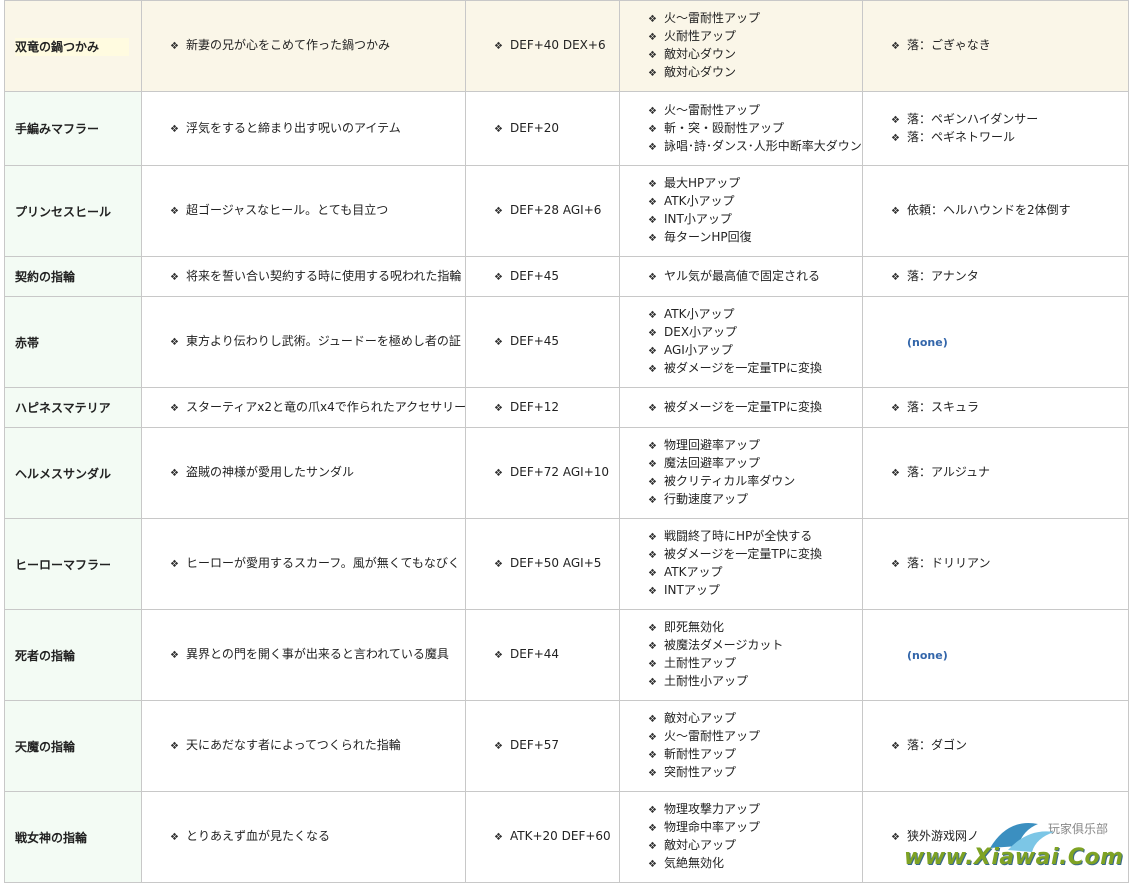 Image resolution: width=1132 pixels, height=884 pixels. What do you see at coordinates (73, 473) in the screenshot?
I see `item-name-cell: ヘルメスサンダル` at bounding box center [73, 473].